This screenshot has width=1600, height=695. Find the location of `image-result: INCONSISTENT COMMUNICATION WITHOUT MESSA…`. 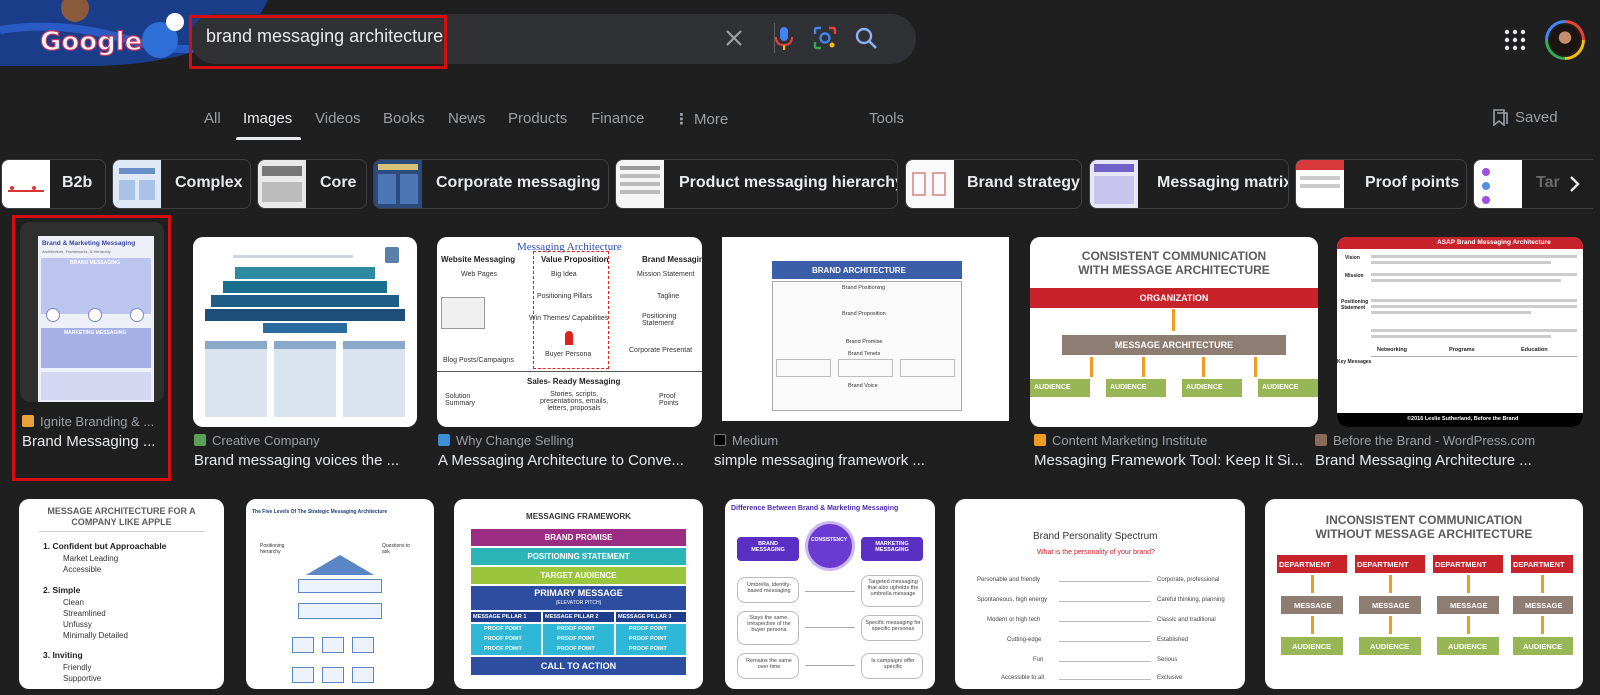

image-result: INCONSISTENT COMMUNICATION WITHOUT MESSA… is located at coordinates (1424, 594).